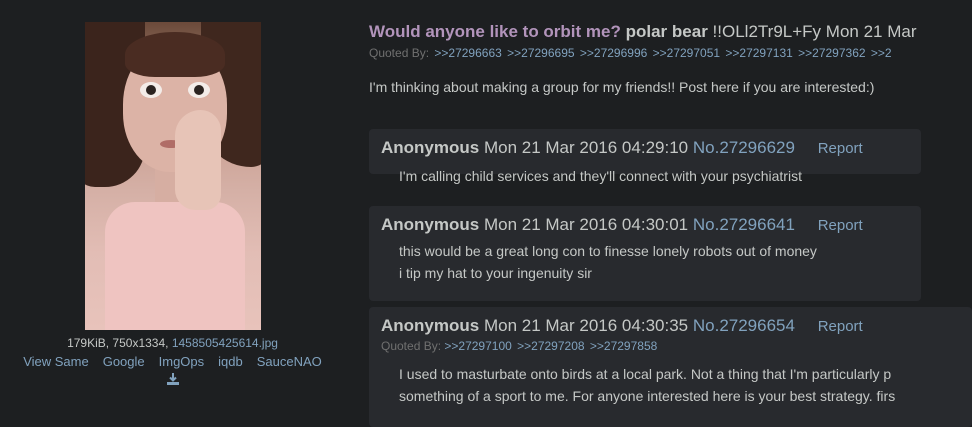  What do you see at coordinates (586, 325) in the screenshot?
I see `post-date: Mon 21 Mar 2016 04:30:35` at bounding box center [586, 325].